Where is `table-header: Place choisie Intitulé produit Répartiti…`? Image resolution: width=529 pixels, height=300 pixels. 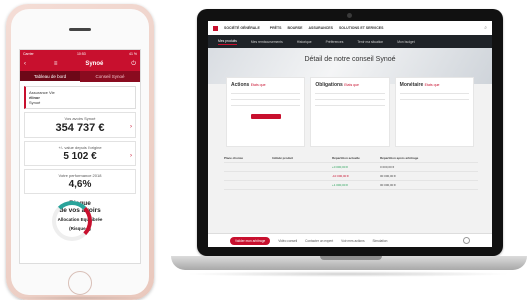
table-header: Place choisie Intitulé produit Répartiti… is located at coordinates (351, 158).